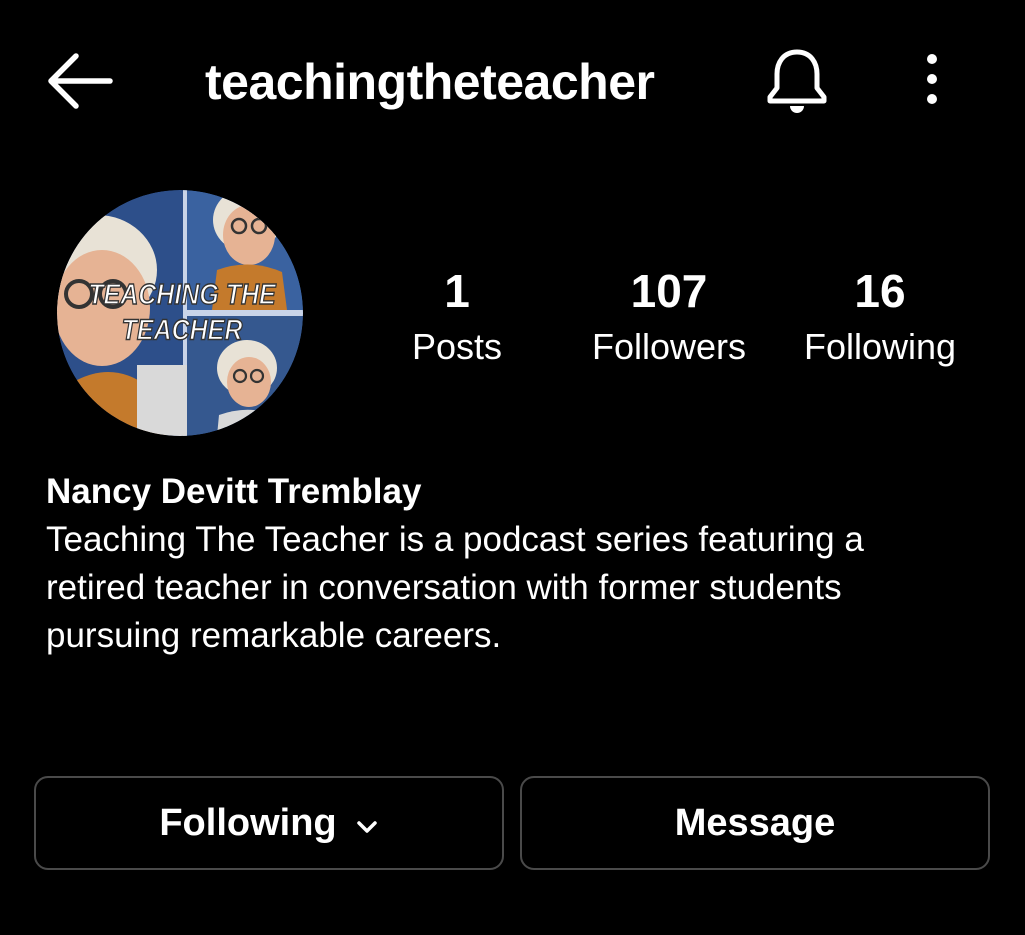  I want to click on more-options-button, so click(932, 79).